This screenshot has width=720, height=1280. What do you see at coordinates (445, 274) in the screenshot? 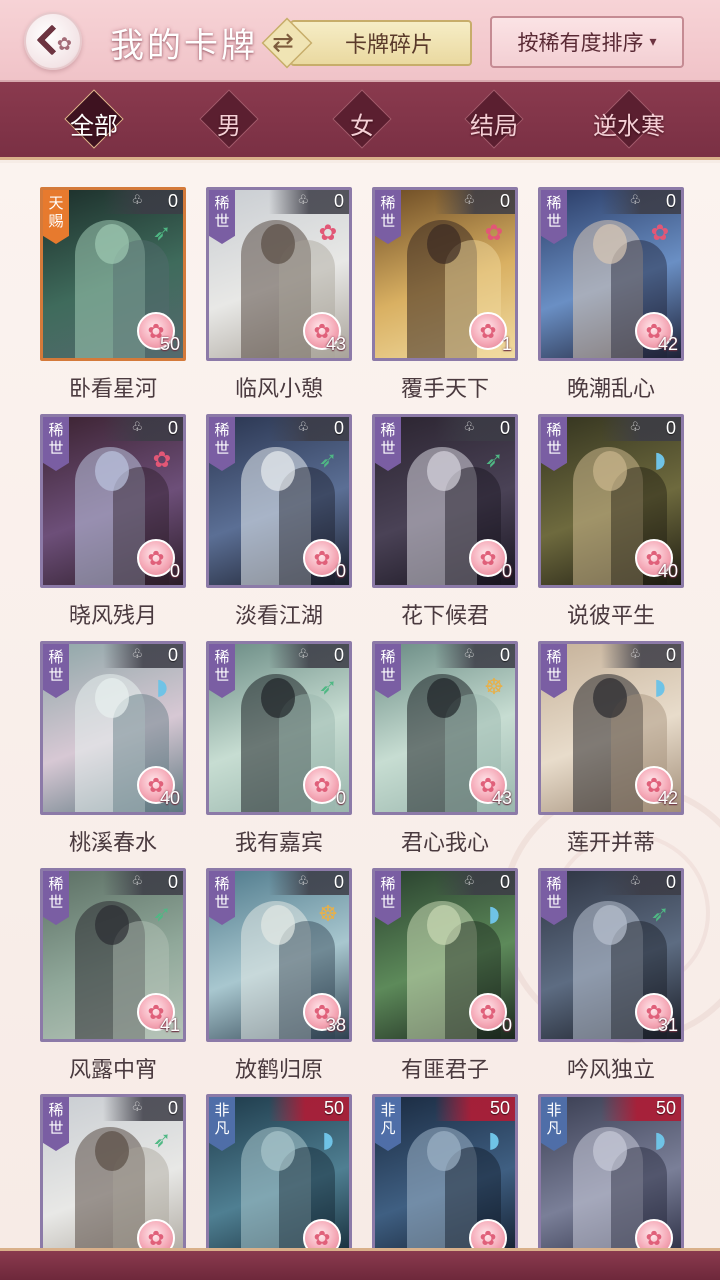
I see `card-item: 稀世 ♧ 0 ✿ ✿ 1` at bounding box center [445, 274].